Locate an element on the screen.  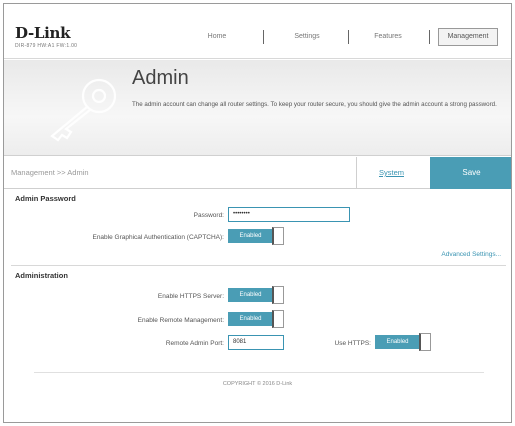
action-bar: Management >> Admin System Save is located at coordinates (257, 173).